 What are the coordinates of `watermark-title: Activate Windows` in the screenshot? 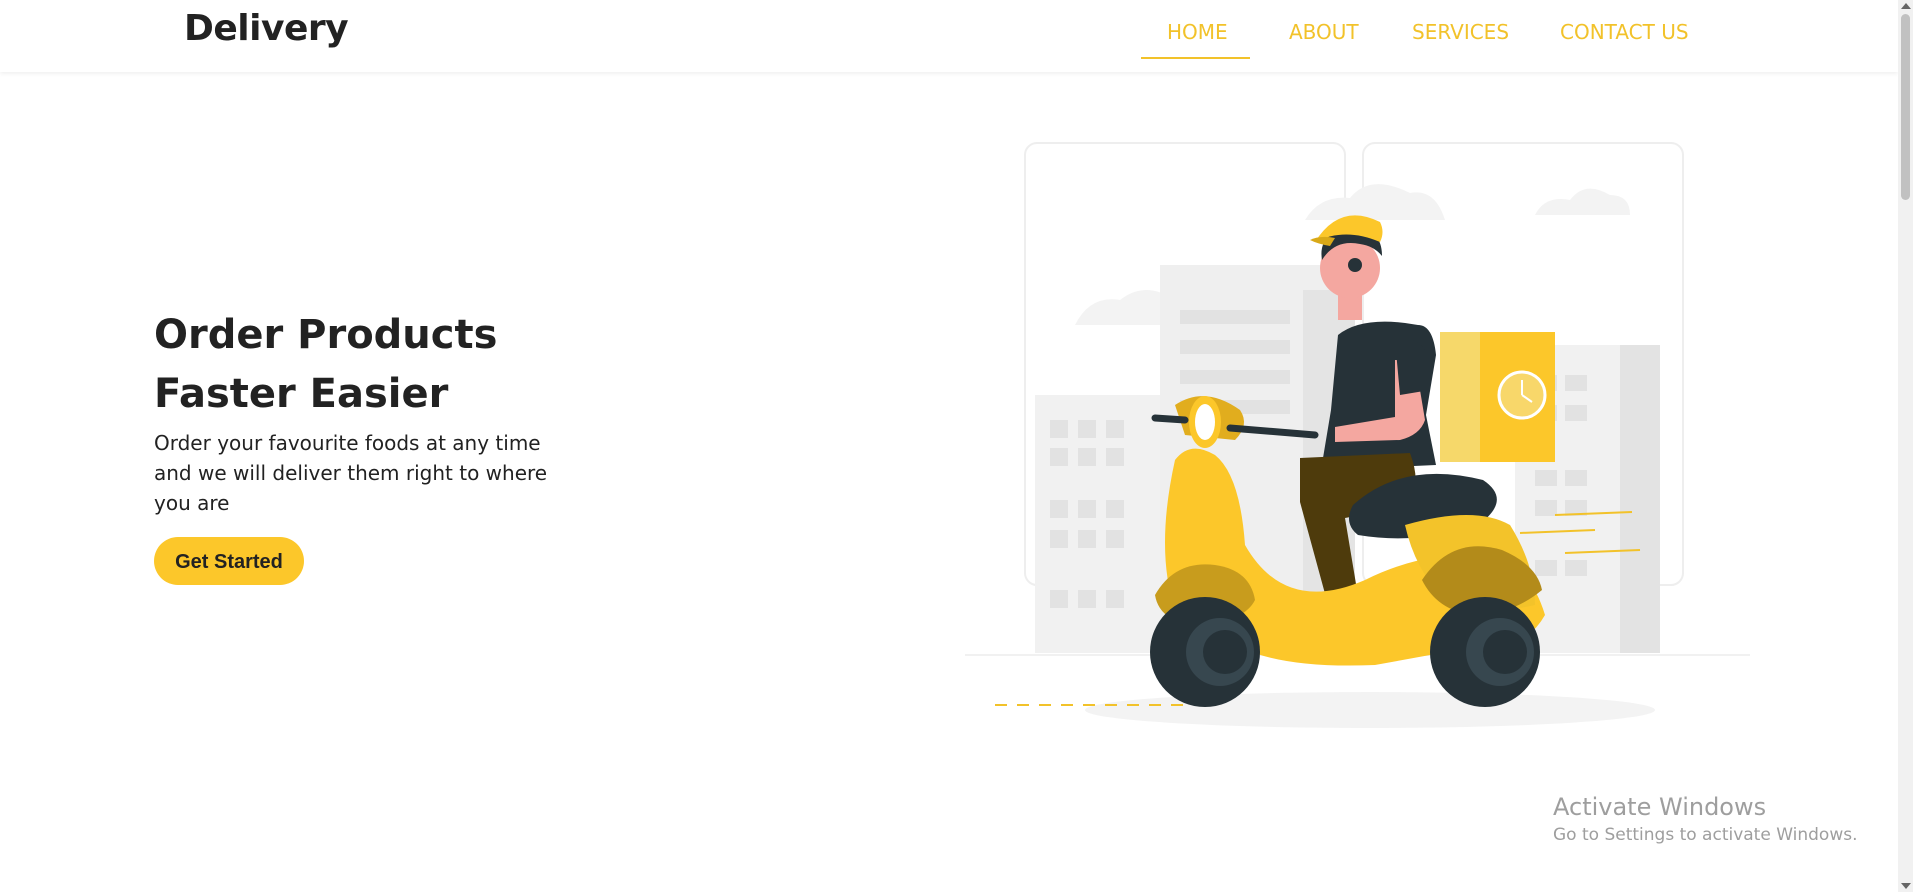 It's located at (1660, 807).